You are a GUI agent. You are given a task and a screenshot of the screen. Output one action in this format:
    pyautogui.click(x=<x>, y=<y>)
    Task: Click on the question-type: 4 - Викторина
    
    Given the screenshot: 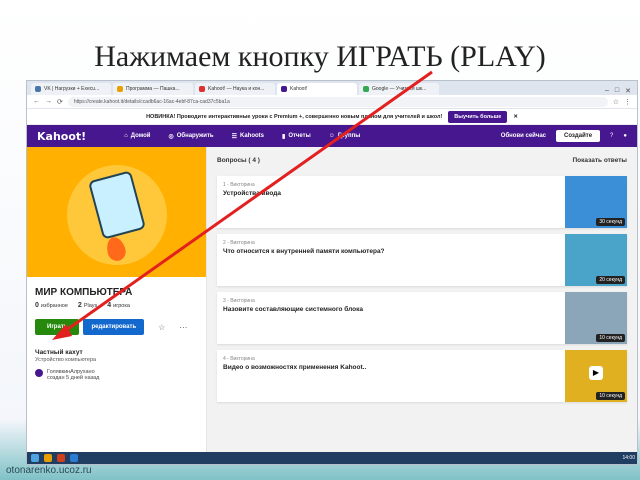 What is the action you would take?
    pyautogui.click(x=239, y=359)
    